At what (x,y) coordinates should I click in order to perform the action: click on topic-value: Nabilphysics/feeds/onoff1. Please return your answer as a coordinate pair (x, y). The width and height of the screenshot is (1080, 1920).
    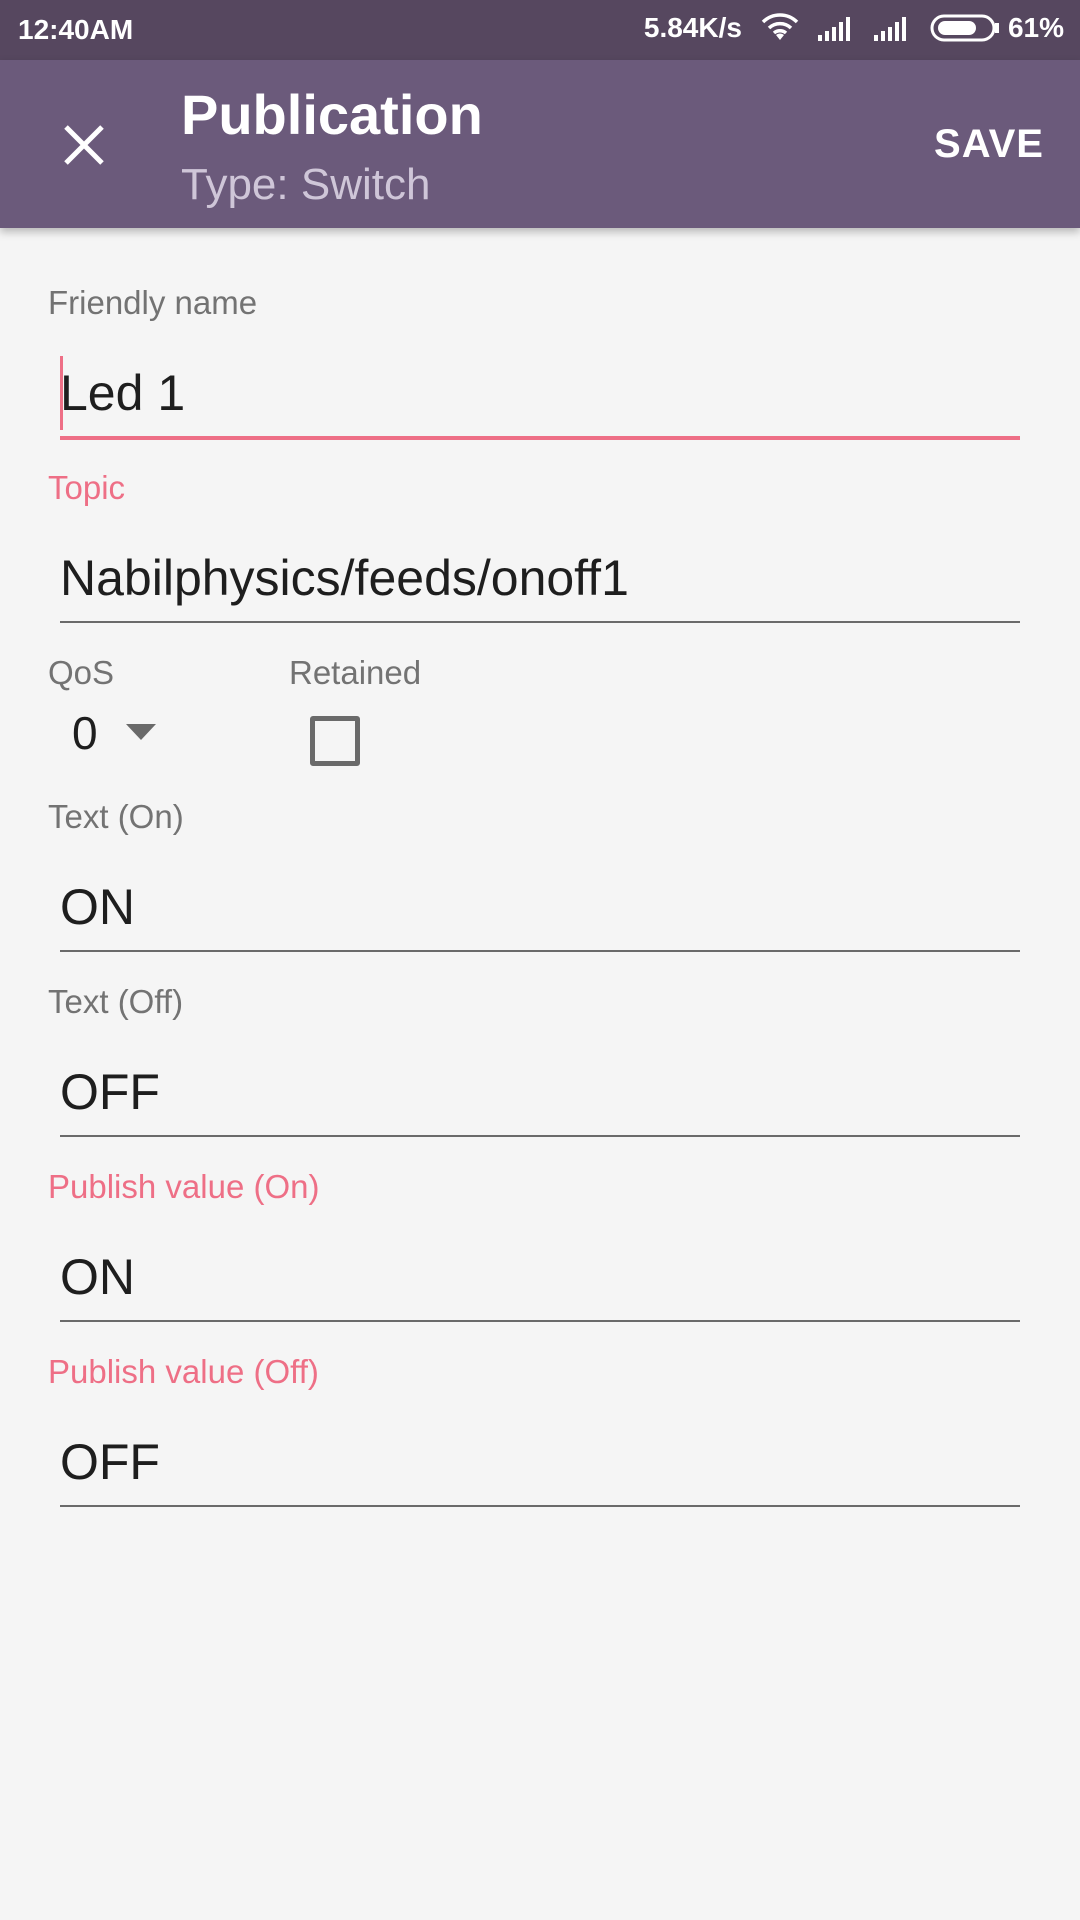
    Looking at the image, I should click on (344, 578).